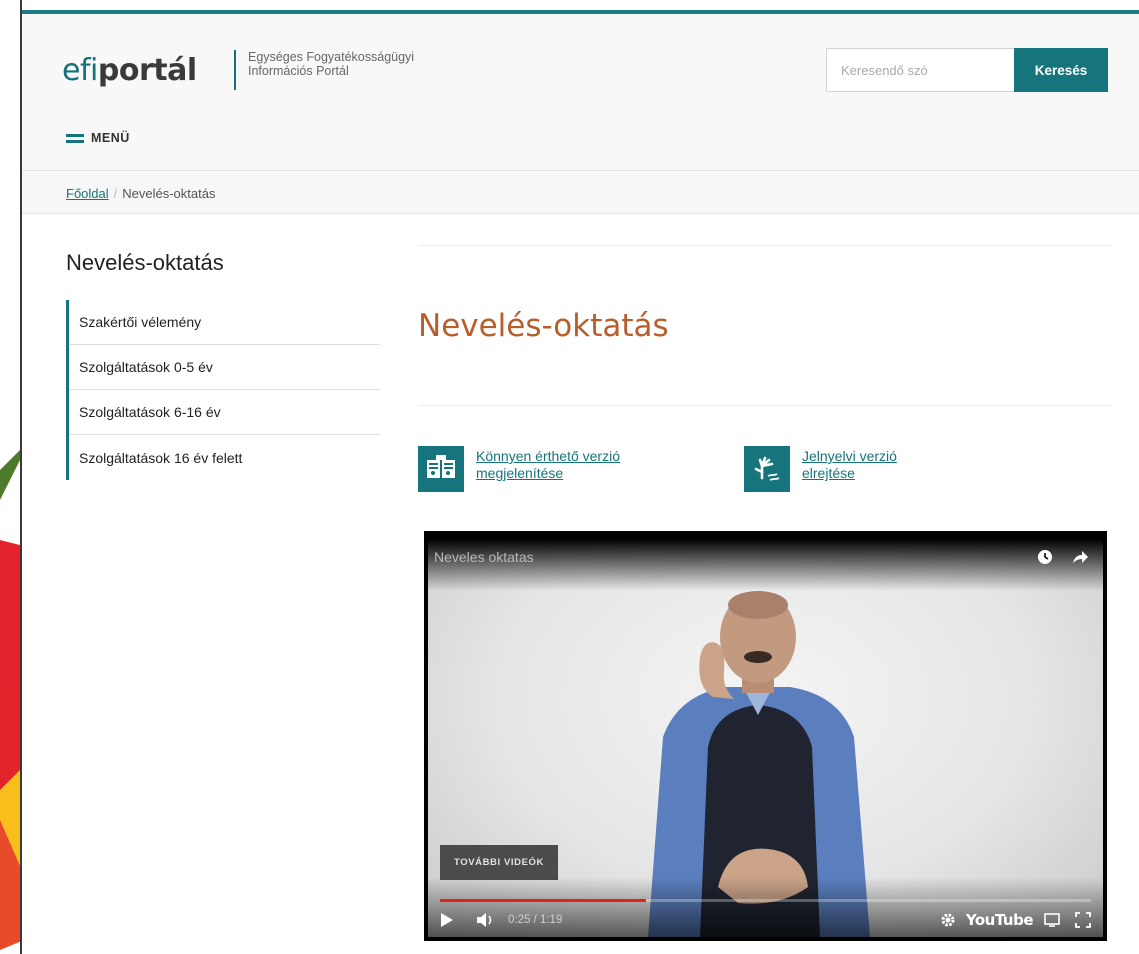 This screenshot has width=1139, height=954. What do you see at coordinates (1080, 557) in the screenshot?
I see `share-icon` at bounding box center [1080, 557].